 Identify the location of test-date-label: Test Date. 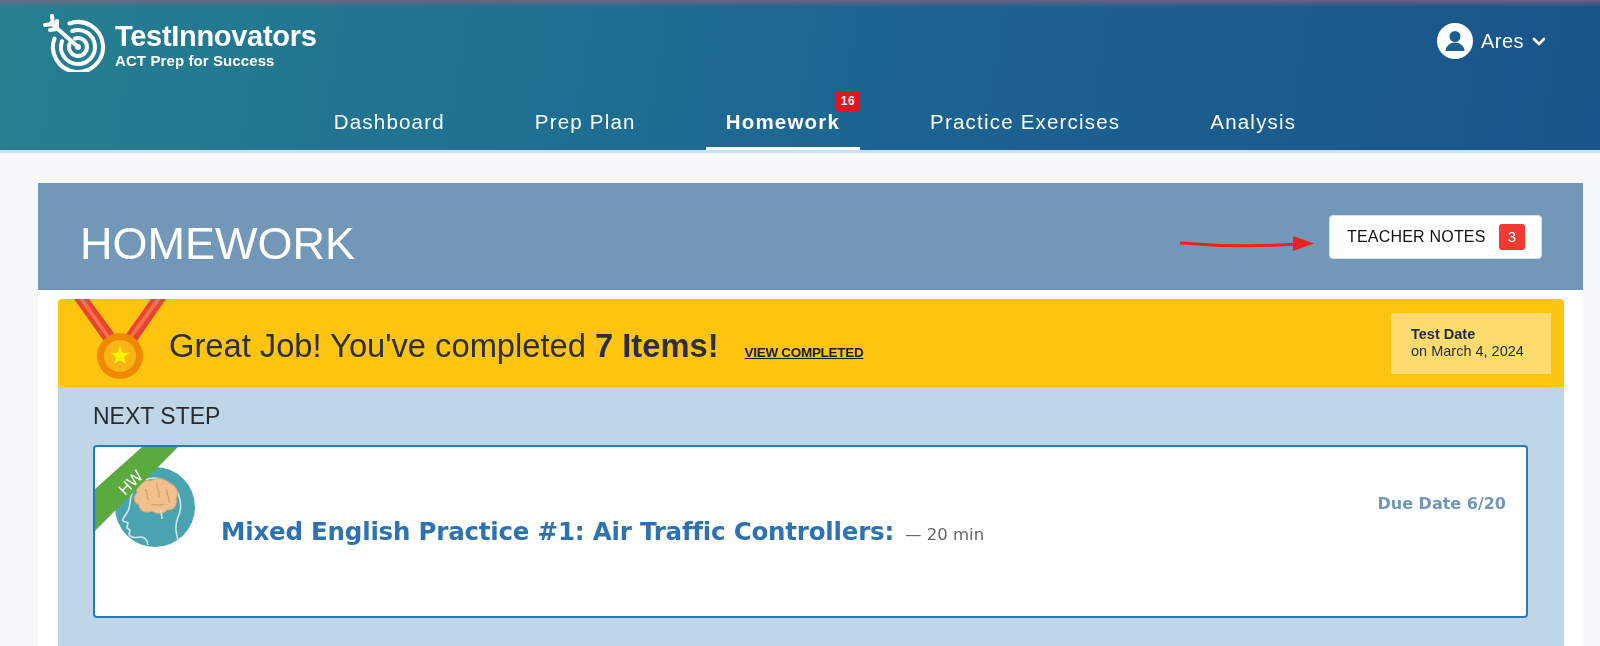
(1444, 334).